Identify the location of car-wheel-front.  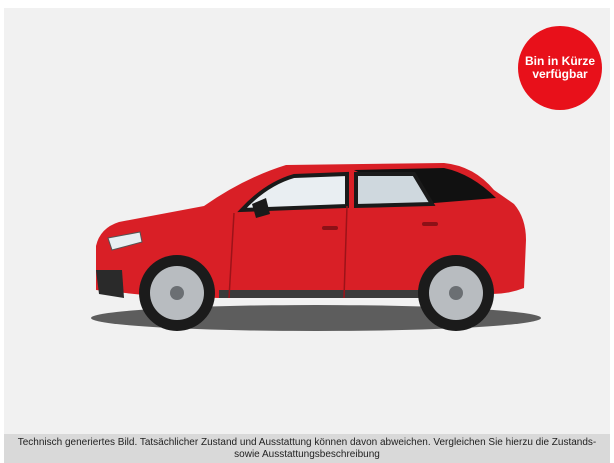
(177, 293).